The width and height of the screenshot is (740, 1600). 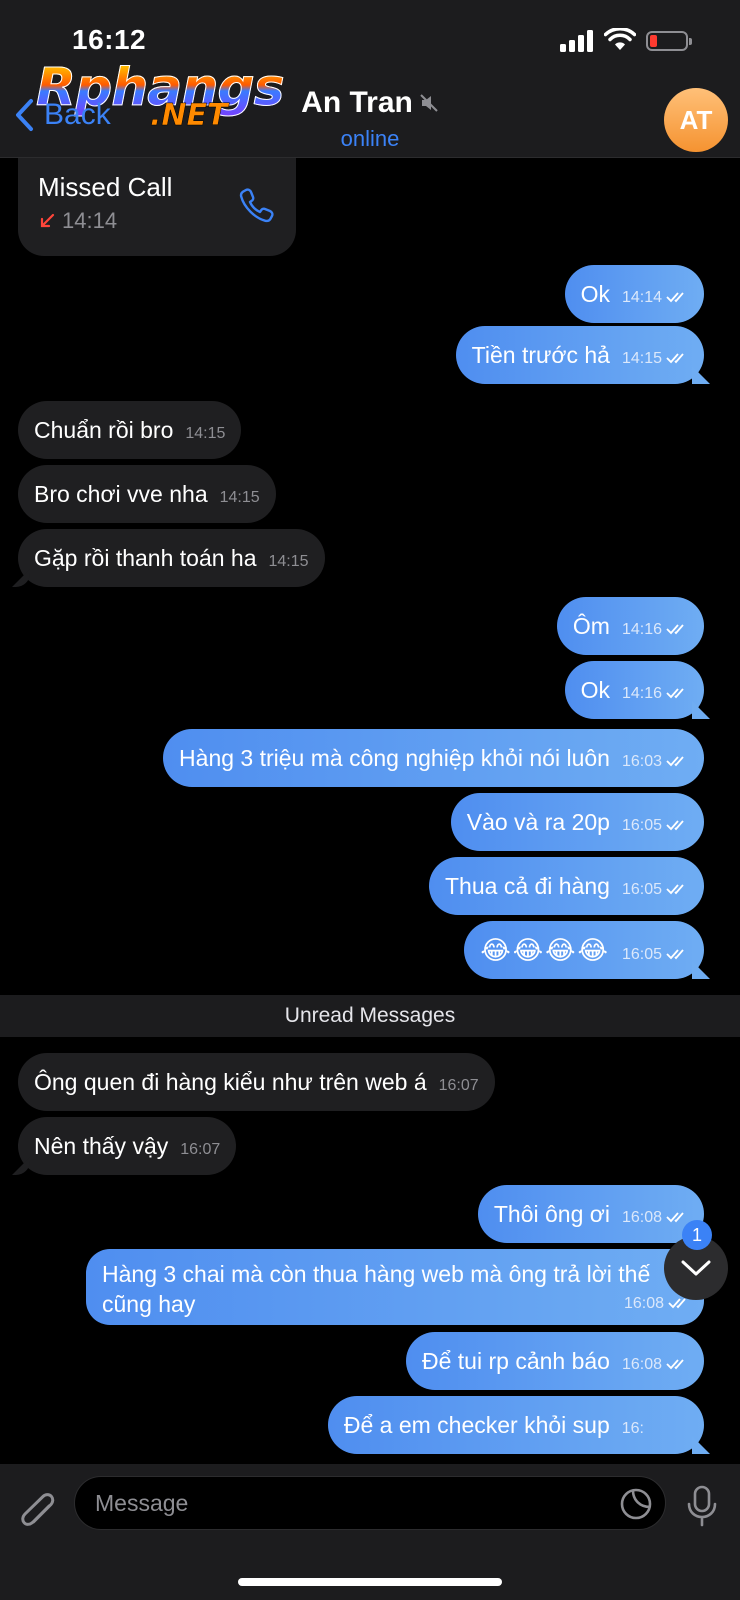 I want to click on phone-icon, so click(x=257, y=205).